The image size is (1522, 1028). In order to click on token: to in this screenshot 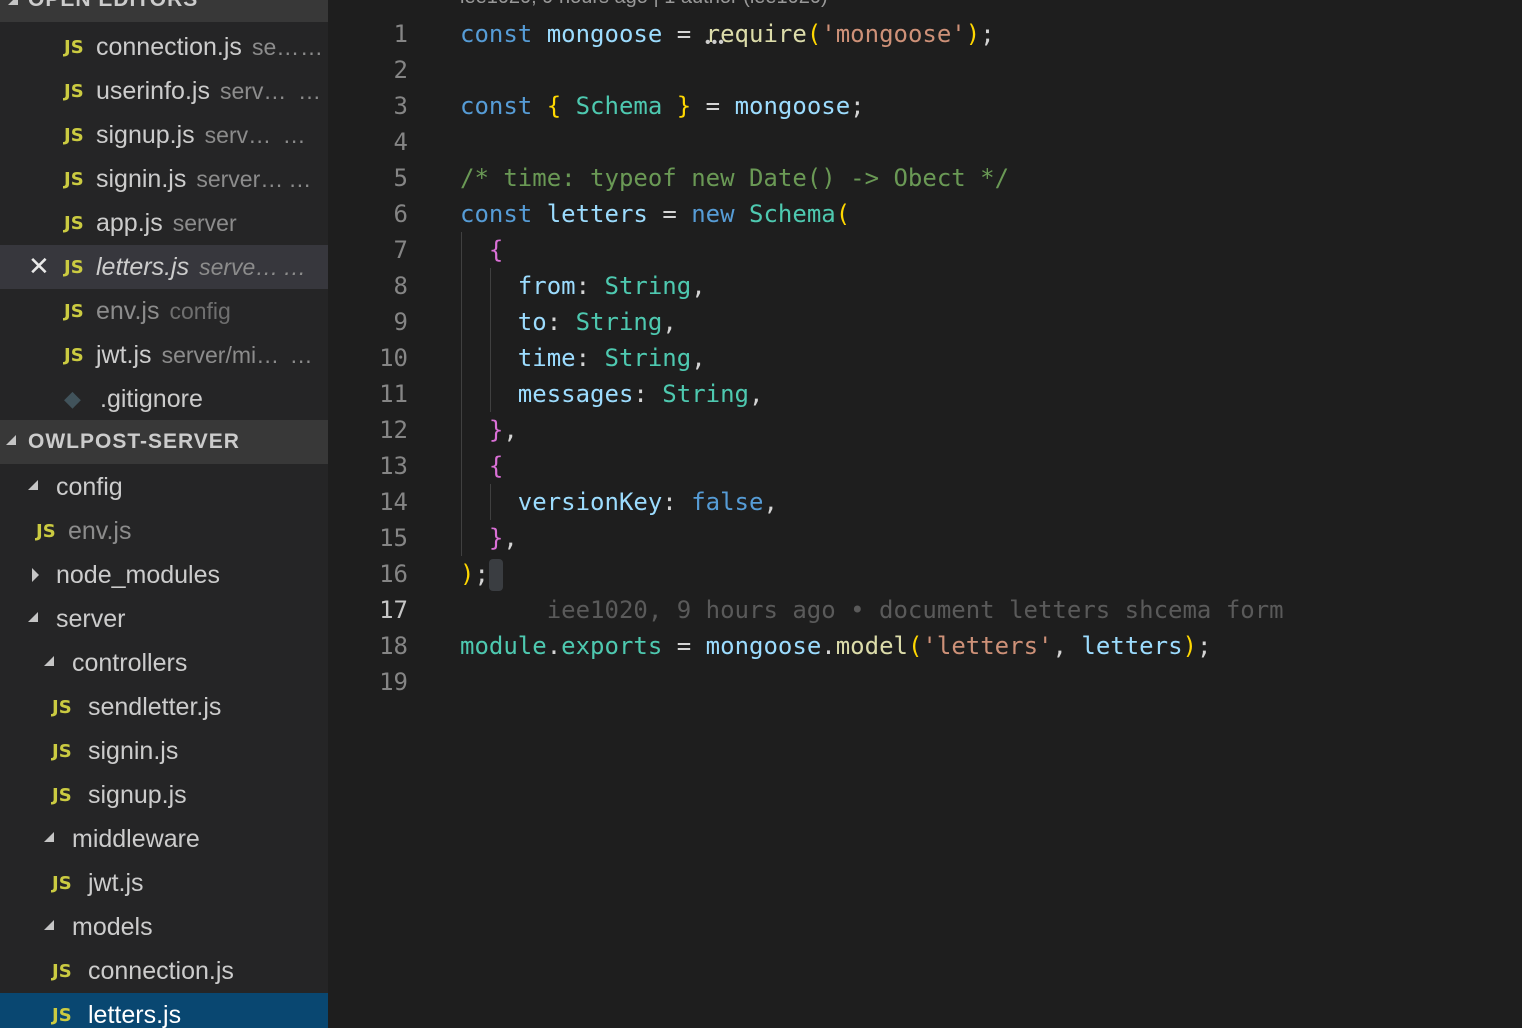, I will do `click(532, 322)`.